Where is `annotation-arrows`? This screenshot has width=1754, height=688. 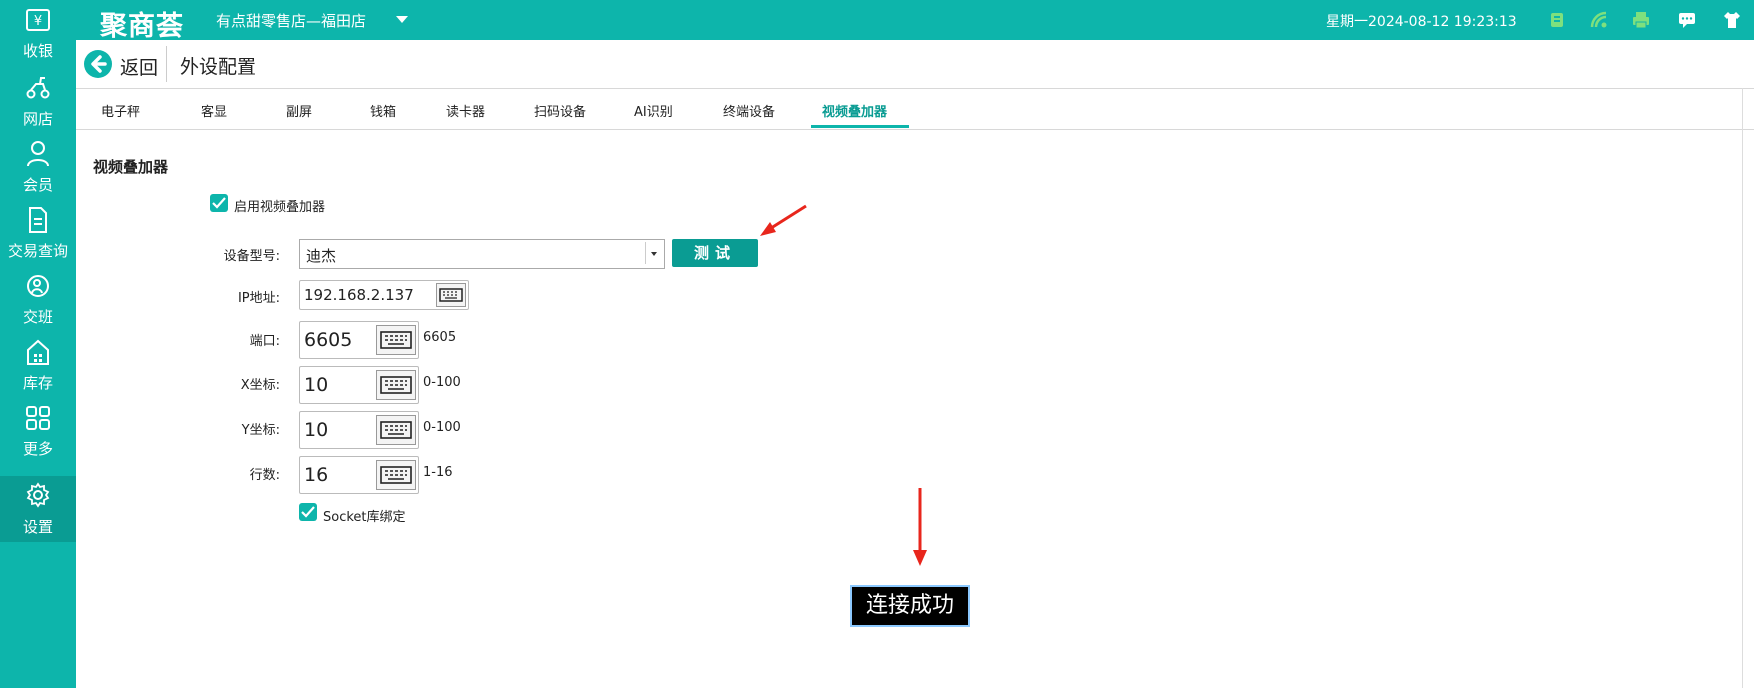 annotation-arrows is located at coordinates (843, 385).